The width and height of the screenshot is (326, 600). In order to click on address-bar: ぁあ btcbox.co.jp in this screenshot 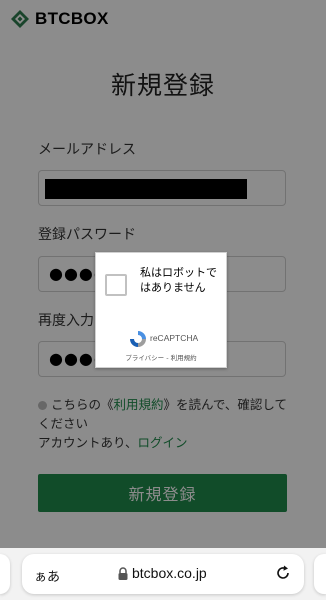, I will do `click(163, 574)`.